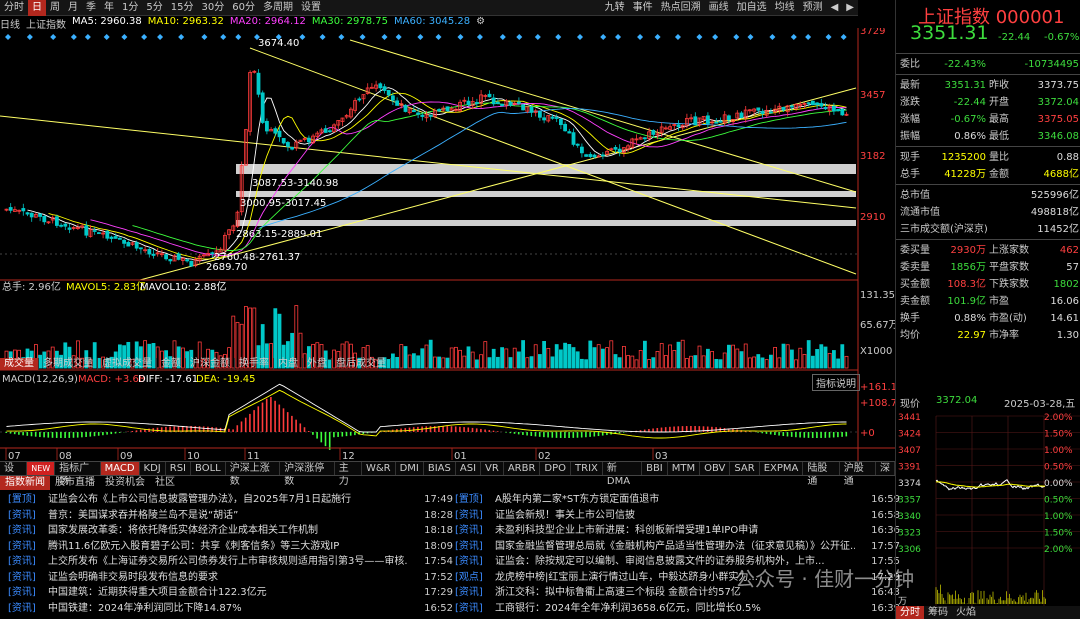  What do you see at coordinates (684, 468) in the screenshot?
I see `indicator-tab: MTM` at bounding box center [684, 468].